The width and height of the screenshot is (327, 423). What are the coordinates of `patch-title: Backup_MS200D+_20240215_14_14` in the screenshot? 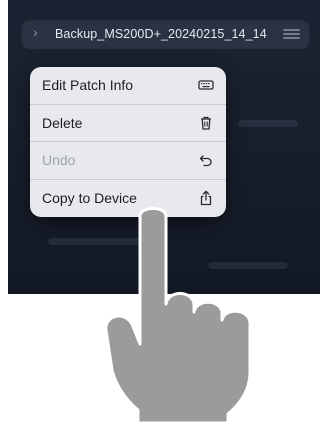 It's located at (161, 34).